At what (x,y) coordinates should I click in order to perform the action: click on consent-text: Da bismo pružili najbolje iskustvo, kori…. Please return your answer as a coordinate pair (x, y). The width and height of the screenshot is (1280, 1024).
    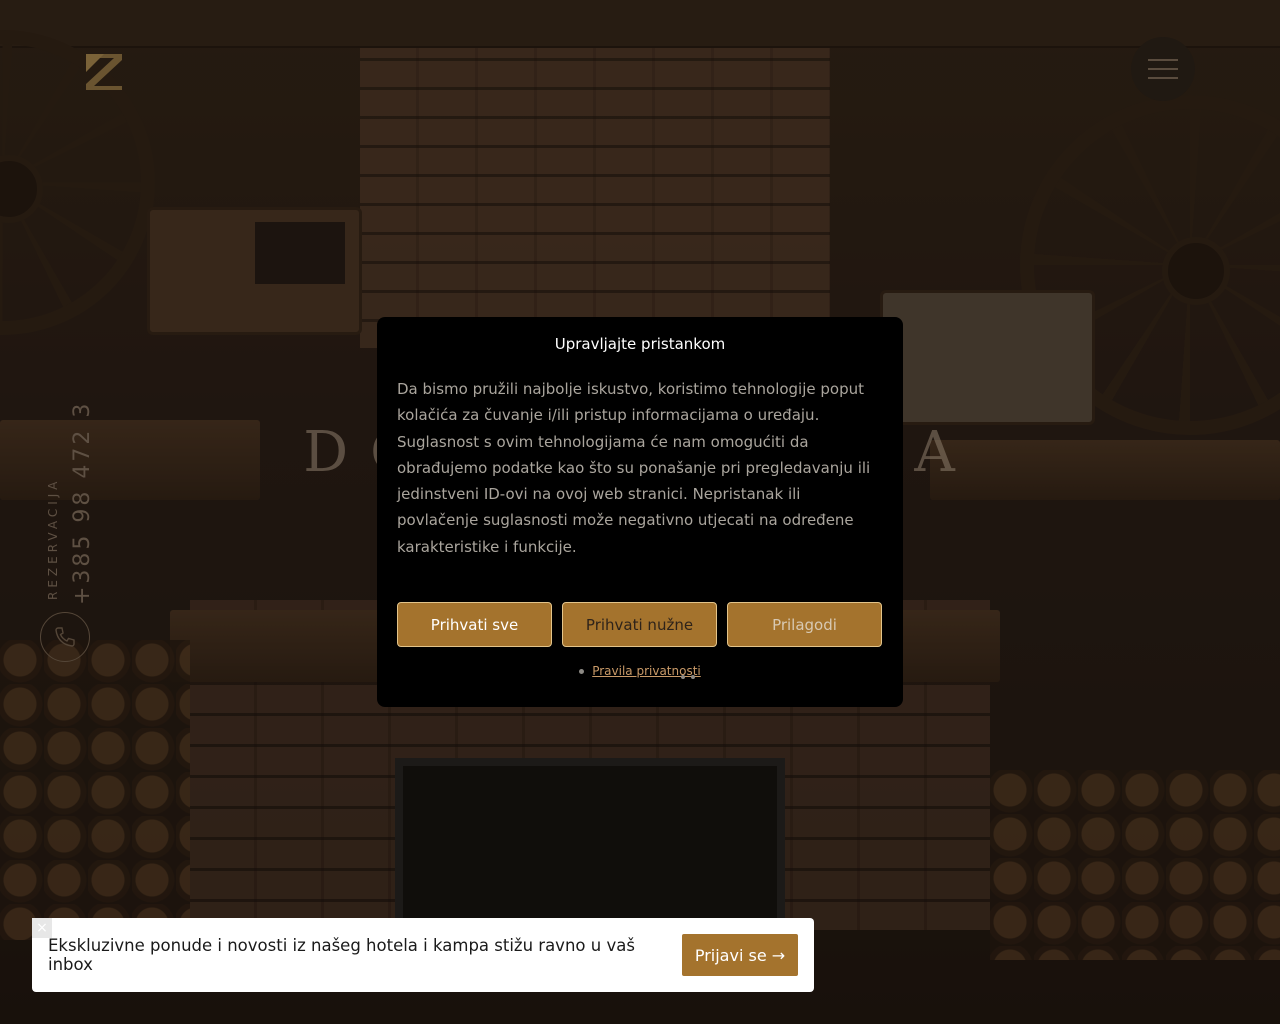
    Looking at the image, I should click on (634, 468).